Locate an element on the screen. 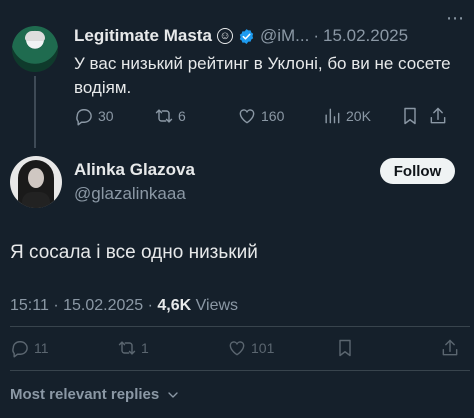 Image resolution: width=474 pixels, height=418 pixels. views-chart-icon is located at coordinates (332, 116).